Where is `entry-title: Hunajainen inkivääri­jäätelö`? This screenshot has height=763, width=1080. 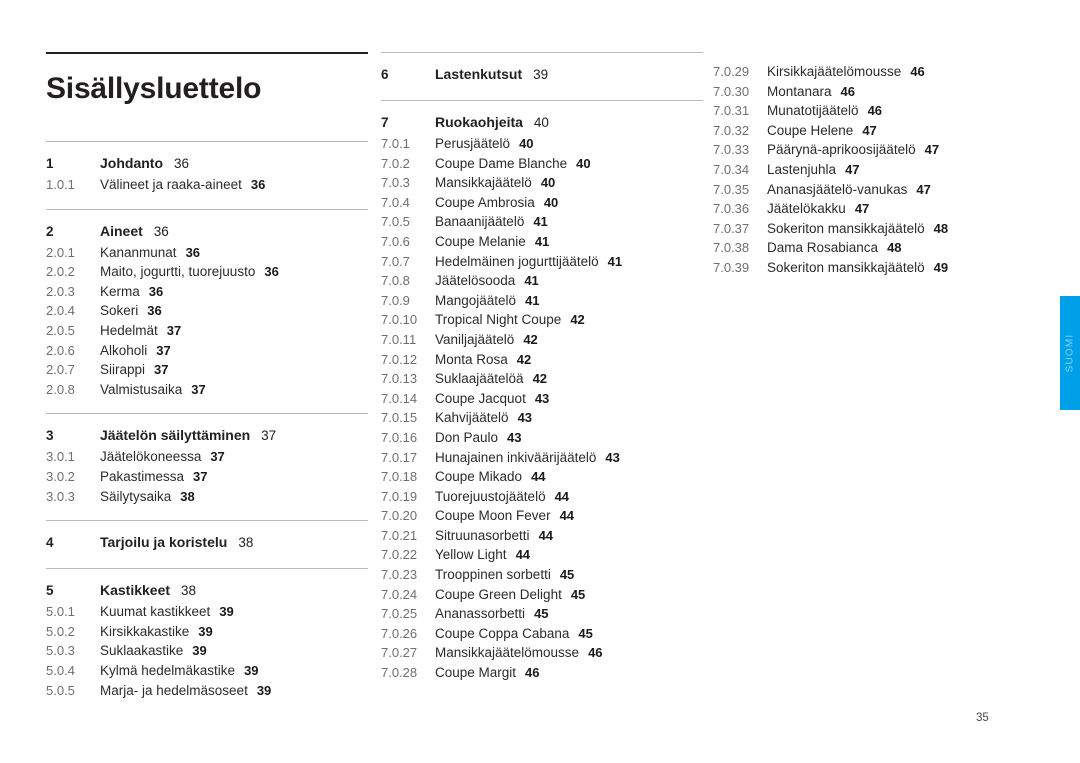
entry-title: Hunajainen inkivääri­jäätelö is located at coordinates (516, 457).